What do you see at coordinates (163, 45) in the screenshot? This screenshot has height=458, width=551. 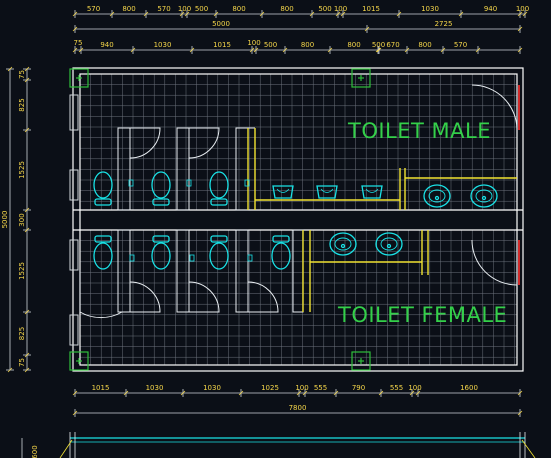 I see `dim-top-row3-label: 1030` at bounding box center [163, 45].